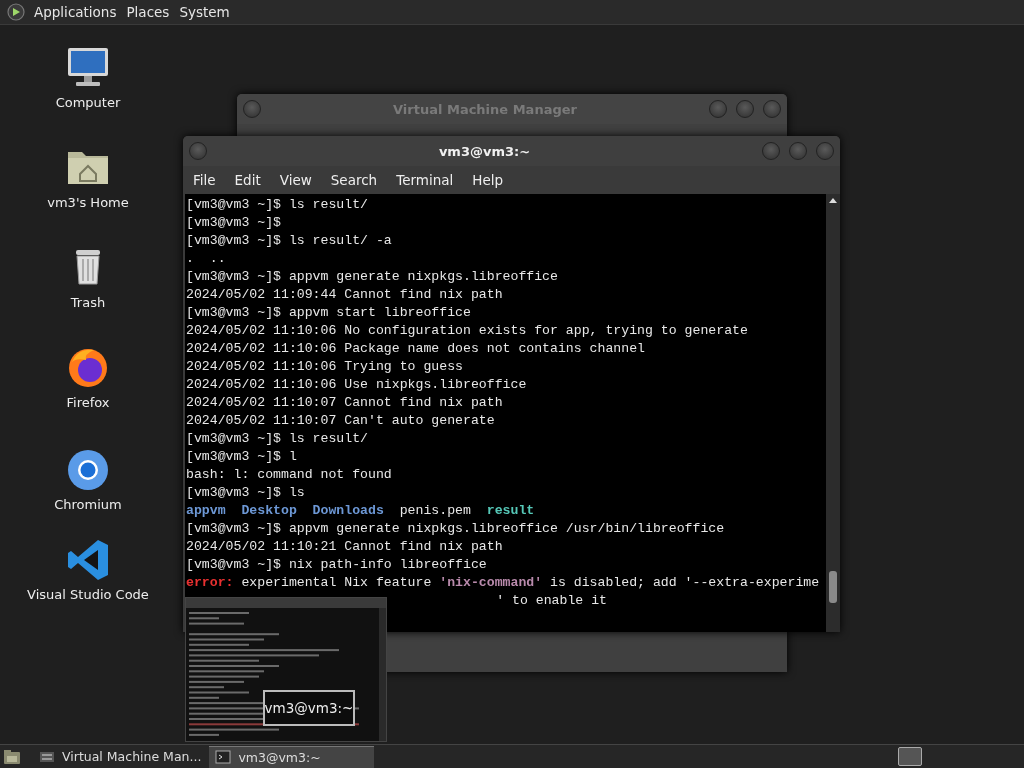 The width and height of the screenshot is (1024, 768). I want to click on desktop-icon-label: Trash, so click(88, 302).